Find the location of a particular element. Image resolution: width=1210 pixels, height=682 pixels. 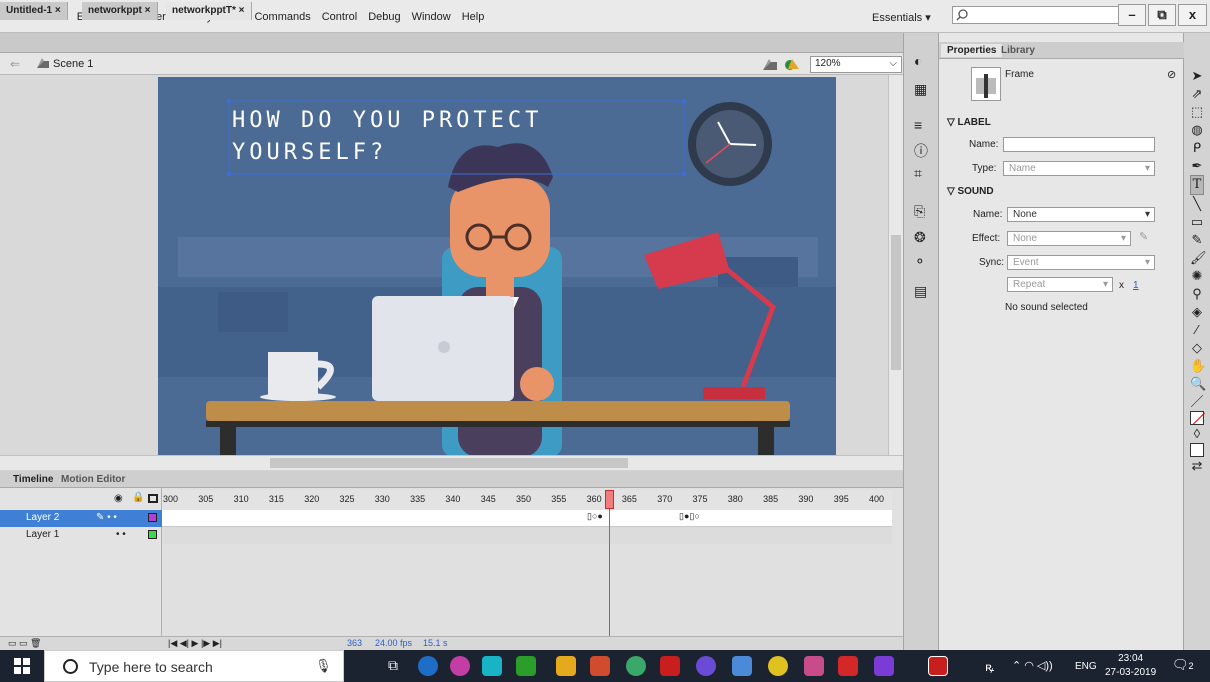

people-icon: ꝶ is located at coordinates (989, 666).